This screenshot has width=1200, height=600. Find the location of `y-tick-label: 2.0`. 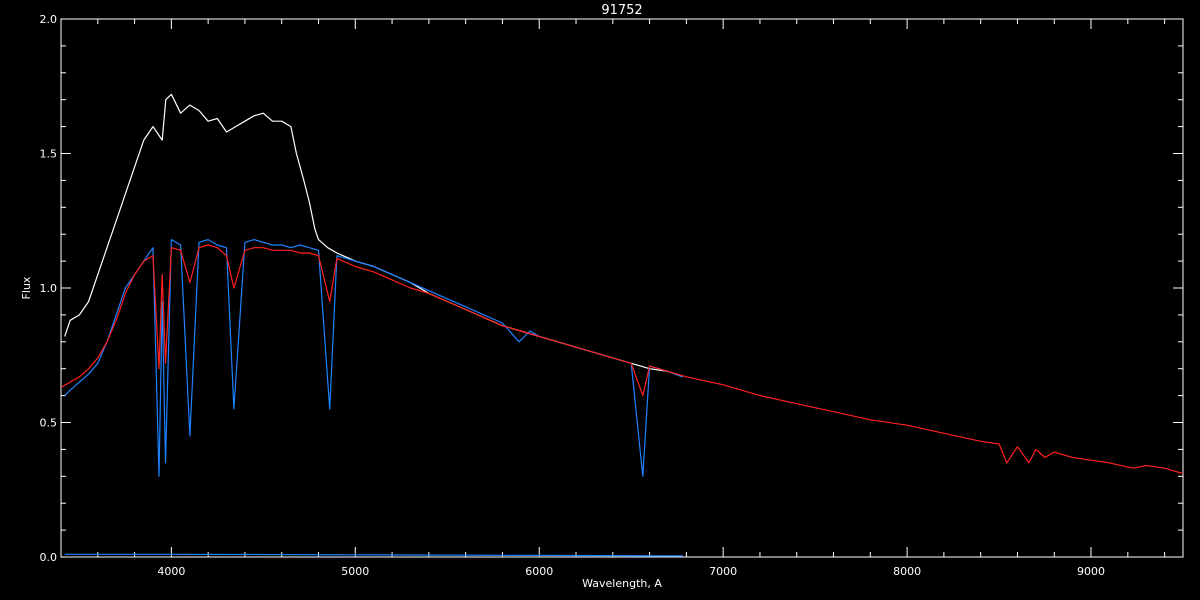

y-tick-label: 2.0 is located at coordinates (49, 19).